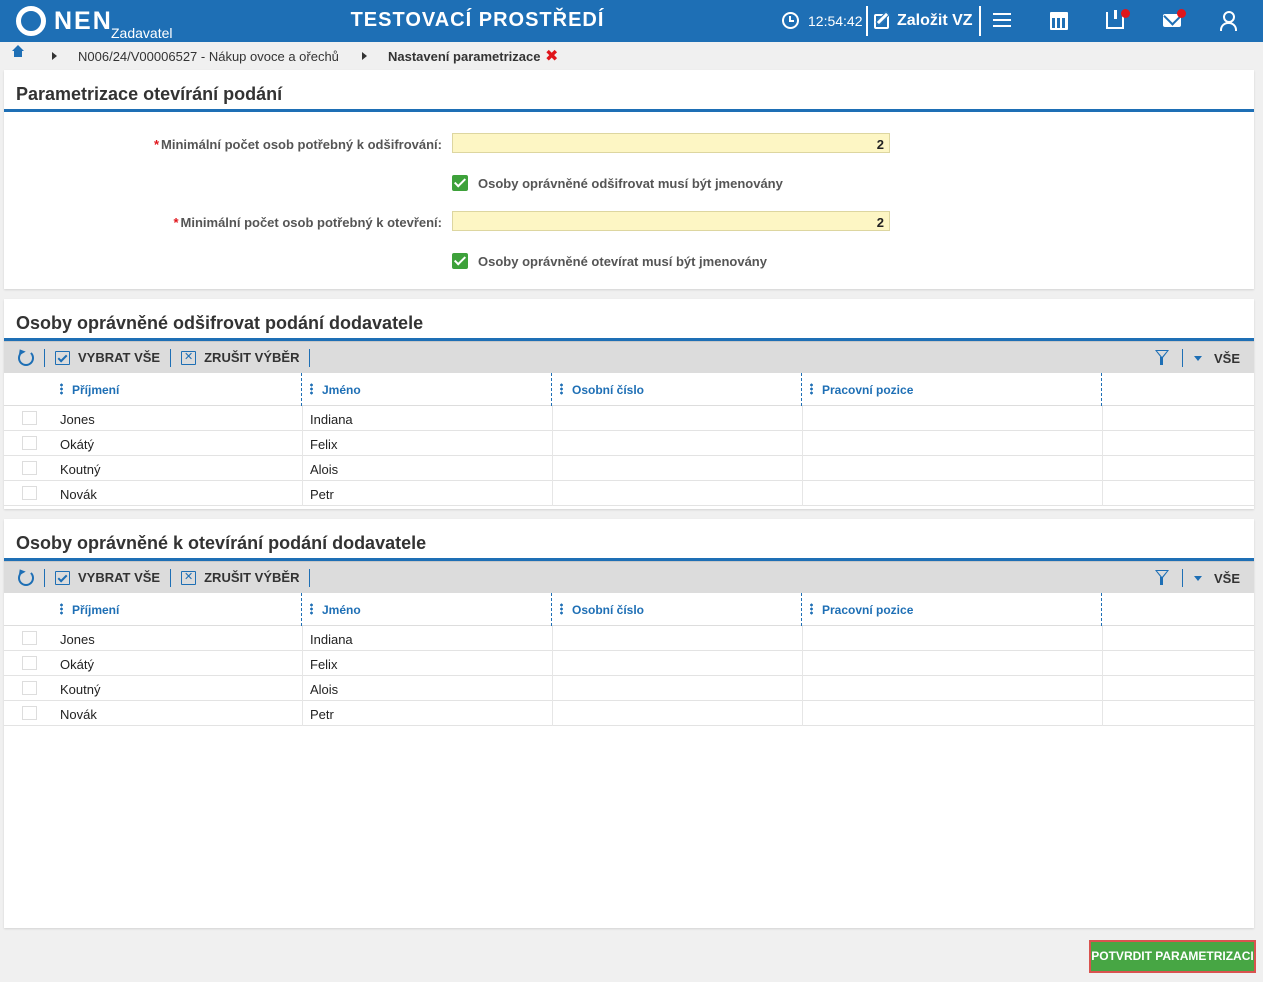  Describe the element at coordinates (78, 714) in the screenshot. I see `cell-surname: Novák` at that location.